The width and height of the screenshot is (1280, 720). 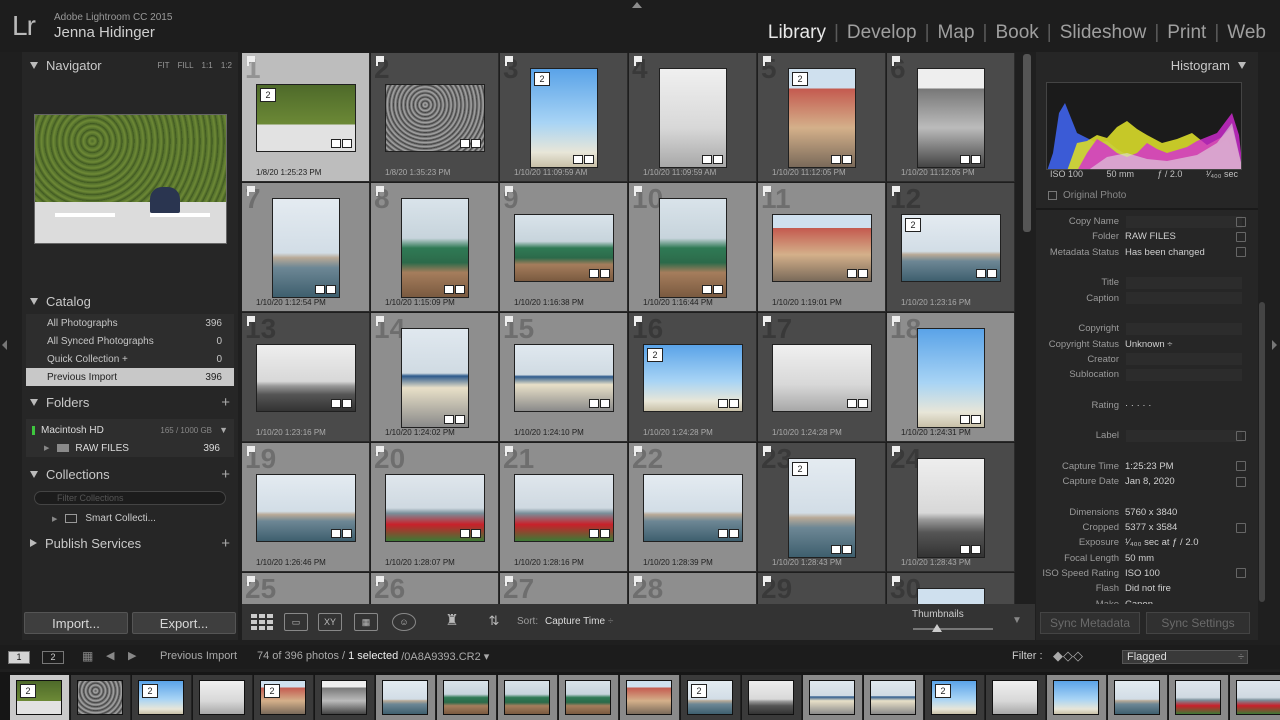 I want to click on grid-cell: 15 1/10/20 1:24:10 PM, so click(x=564, y=377).